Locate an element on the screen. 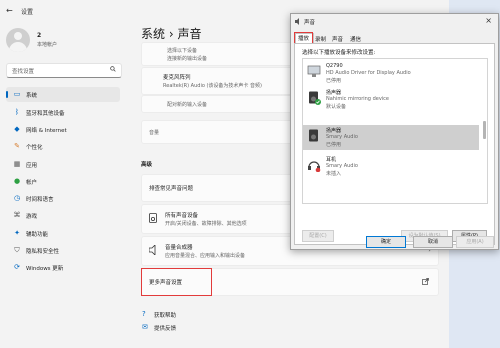 The height and width of the screenshot is (348, 500). gamepad-icon: ⌘ is located at coordinates (17, 215).